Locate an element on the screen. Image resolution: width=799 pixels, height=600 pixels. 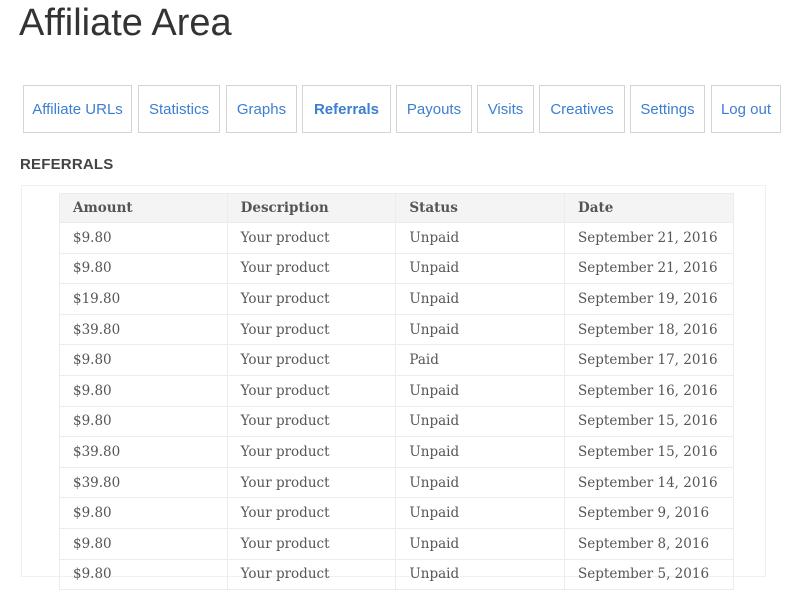
cell-date: September 9, 2016 is located at coordinates (649, 513).